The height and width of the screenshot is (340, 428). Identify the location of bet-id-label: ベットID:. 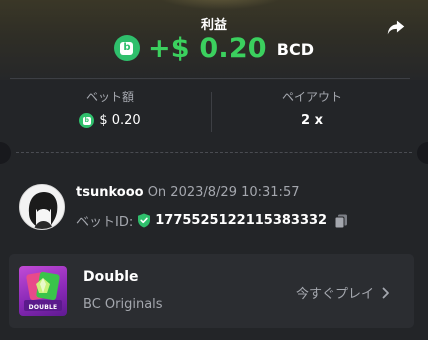
(105, 222).